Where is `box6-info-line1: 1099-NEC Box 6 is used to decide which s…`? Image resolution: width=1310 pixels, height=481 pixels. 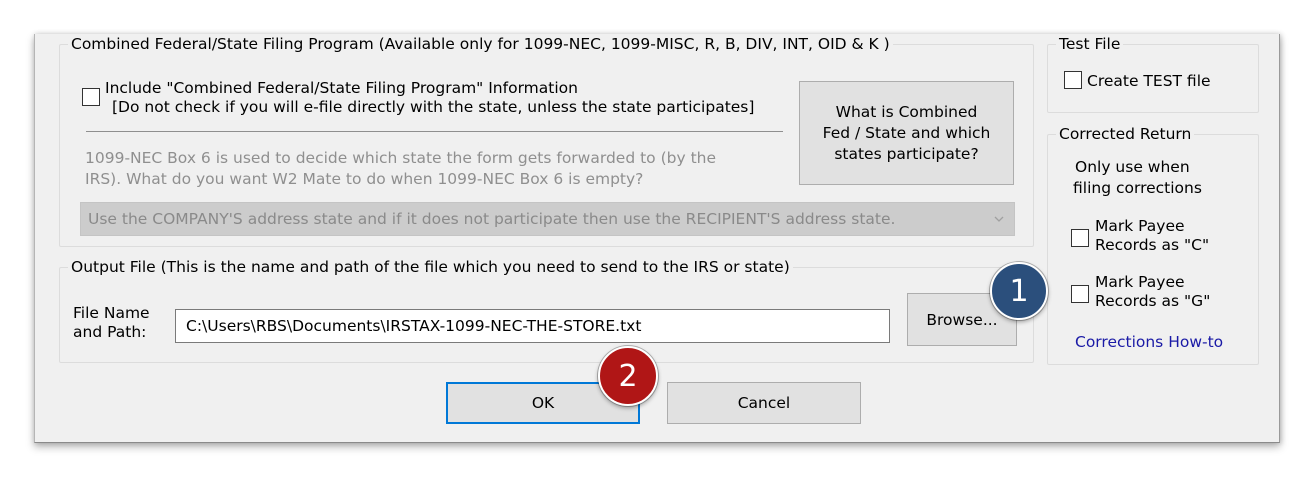
box6-info-line1: 1099-NEC Box 6 is used to decide which s… is located at coordinates (401, 158).